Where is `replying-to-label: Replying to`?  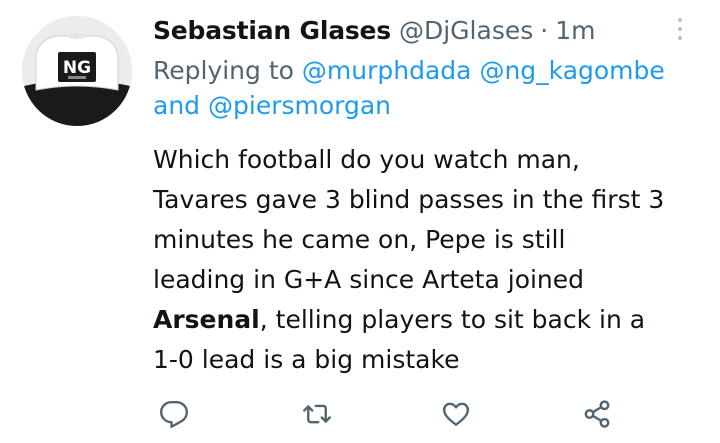 replying-to-label: Replying to is located at coordinates (223, 70).